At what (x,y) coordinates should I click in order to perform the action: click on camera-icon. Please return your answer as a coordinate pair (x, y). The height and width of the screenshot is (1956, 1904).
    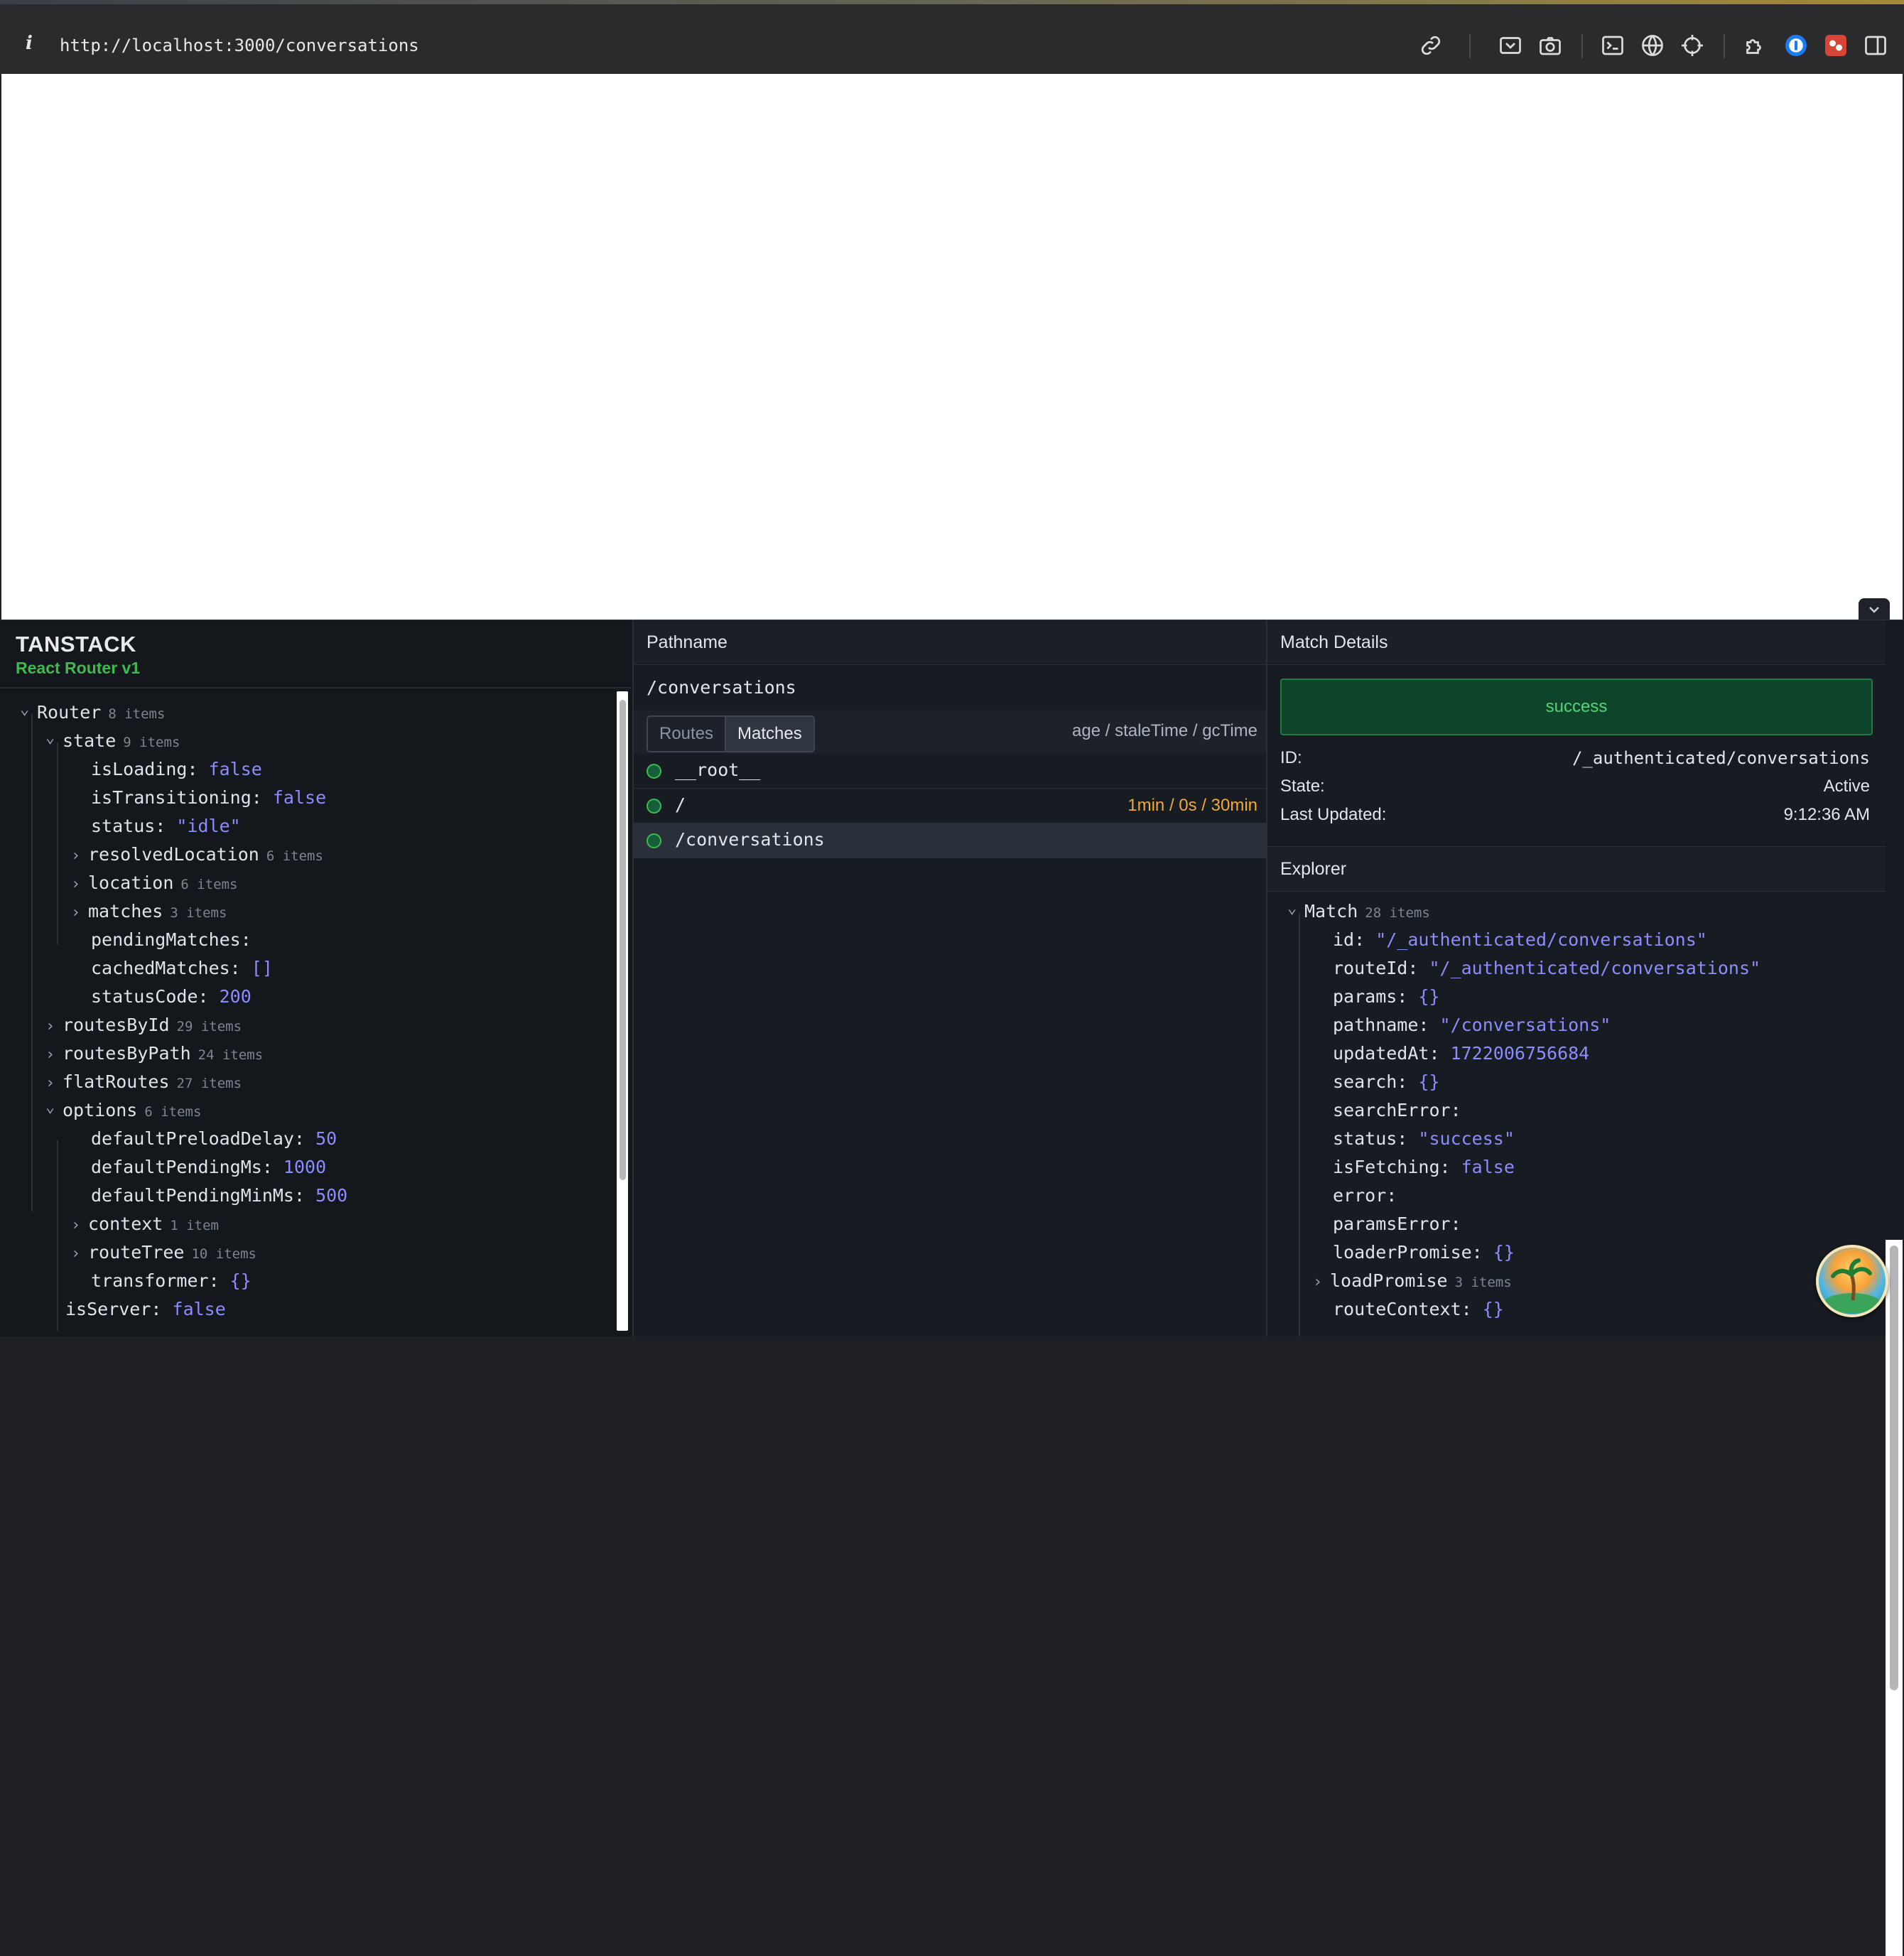
    Looking at the image, I should click on (1550, 45).